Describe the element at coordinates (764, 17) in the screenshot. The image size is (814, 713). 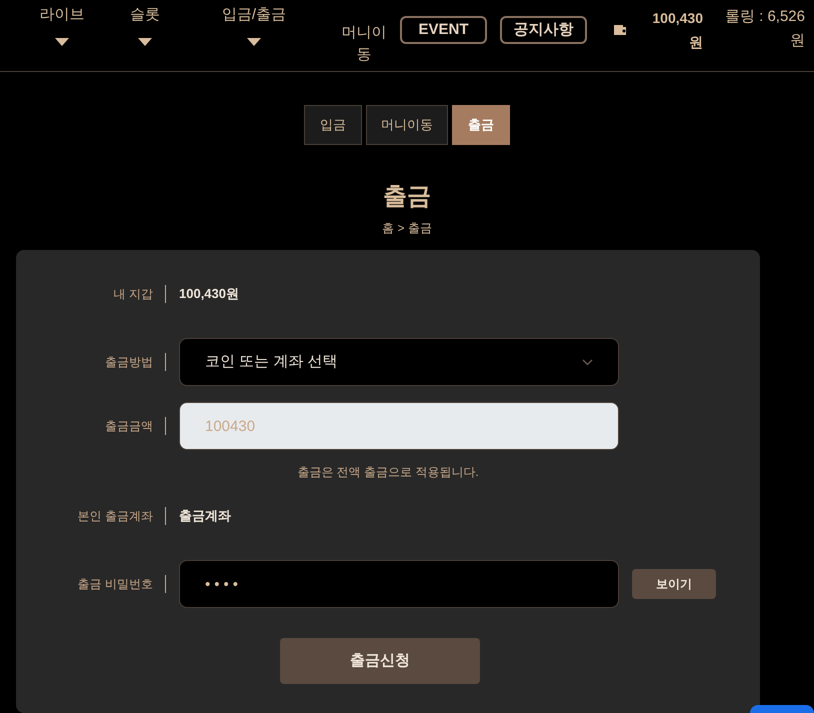
I see `rolling-amount: 롤링 : 6,526` at that location.